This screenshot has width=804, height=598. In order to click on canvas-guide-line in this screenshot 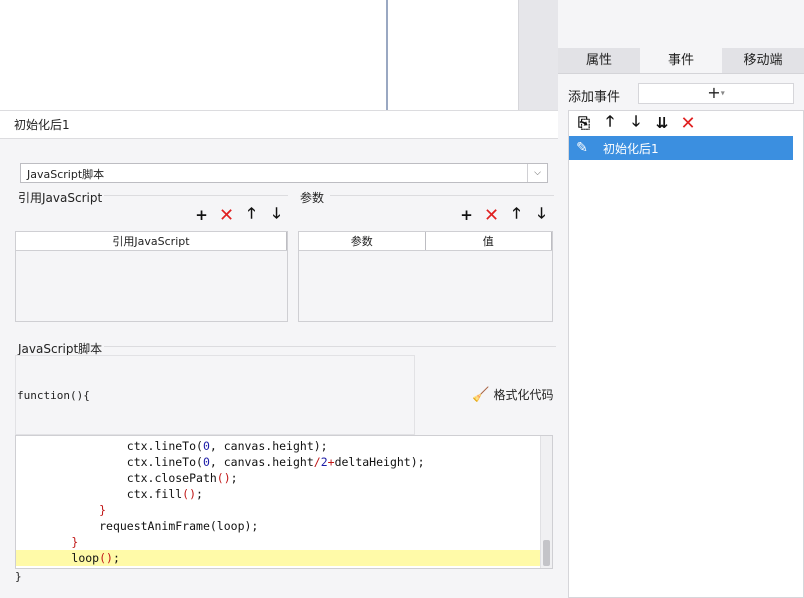, I will do `click(387, 55)`.